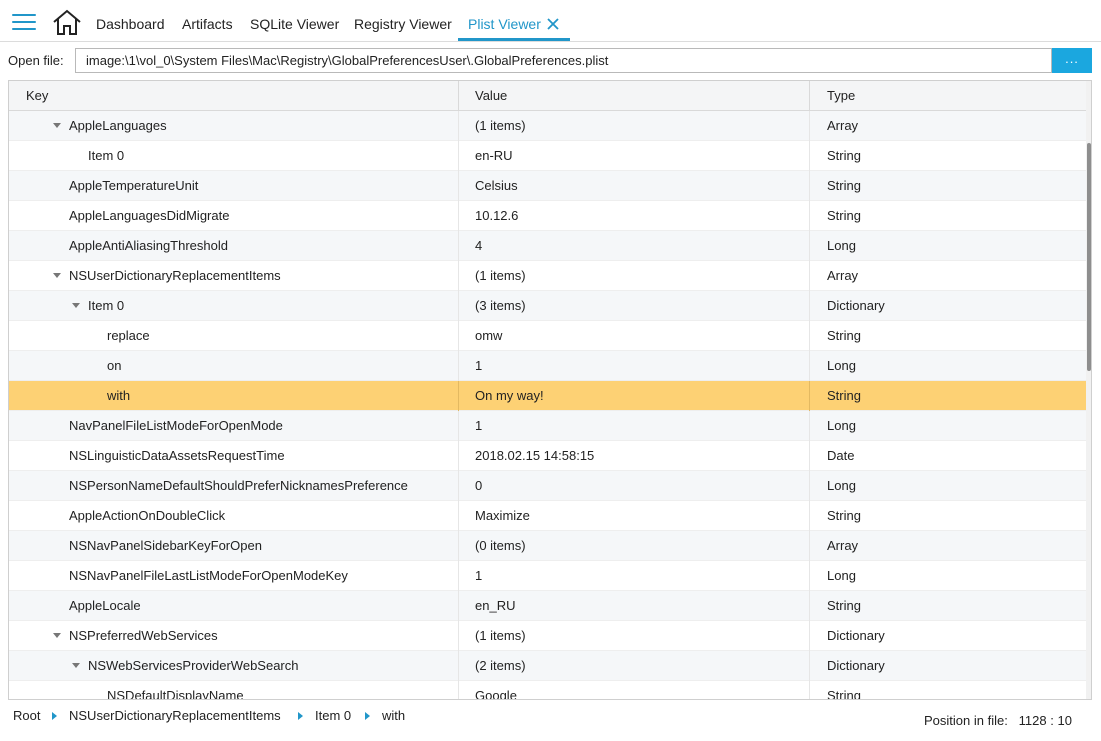 This screenshot has height=741, width=1101. Describe the element at coordinates (547, 516) in the screenshot. I see `table-row: AppleActionOnDoubleClick Maximize String` at that location.